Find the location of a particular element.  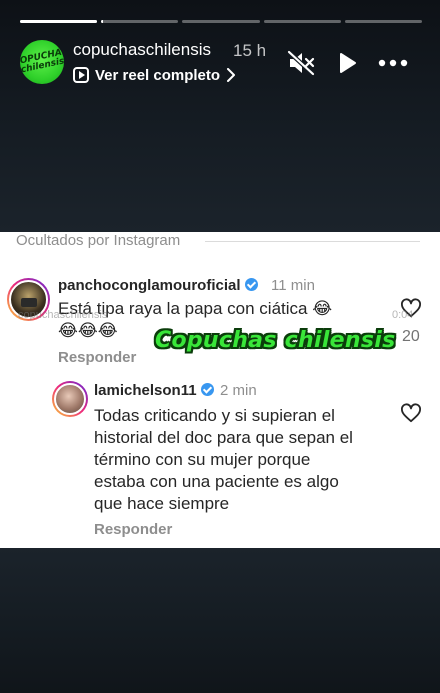

more-icon is located at coordinates (393, 63).